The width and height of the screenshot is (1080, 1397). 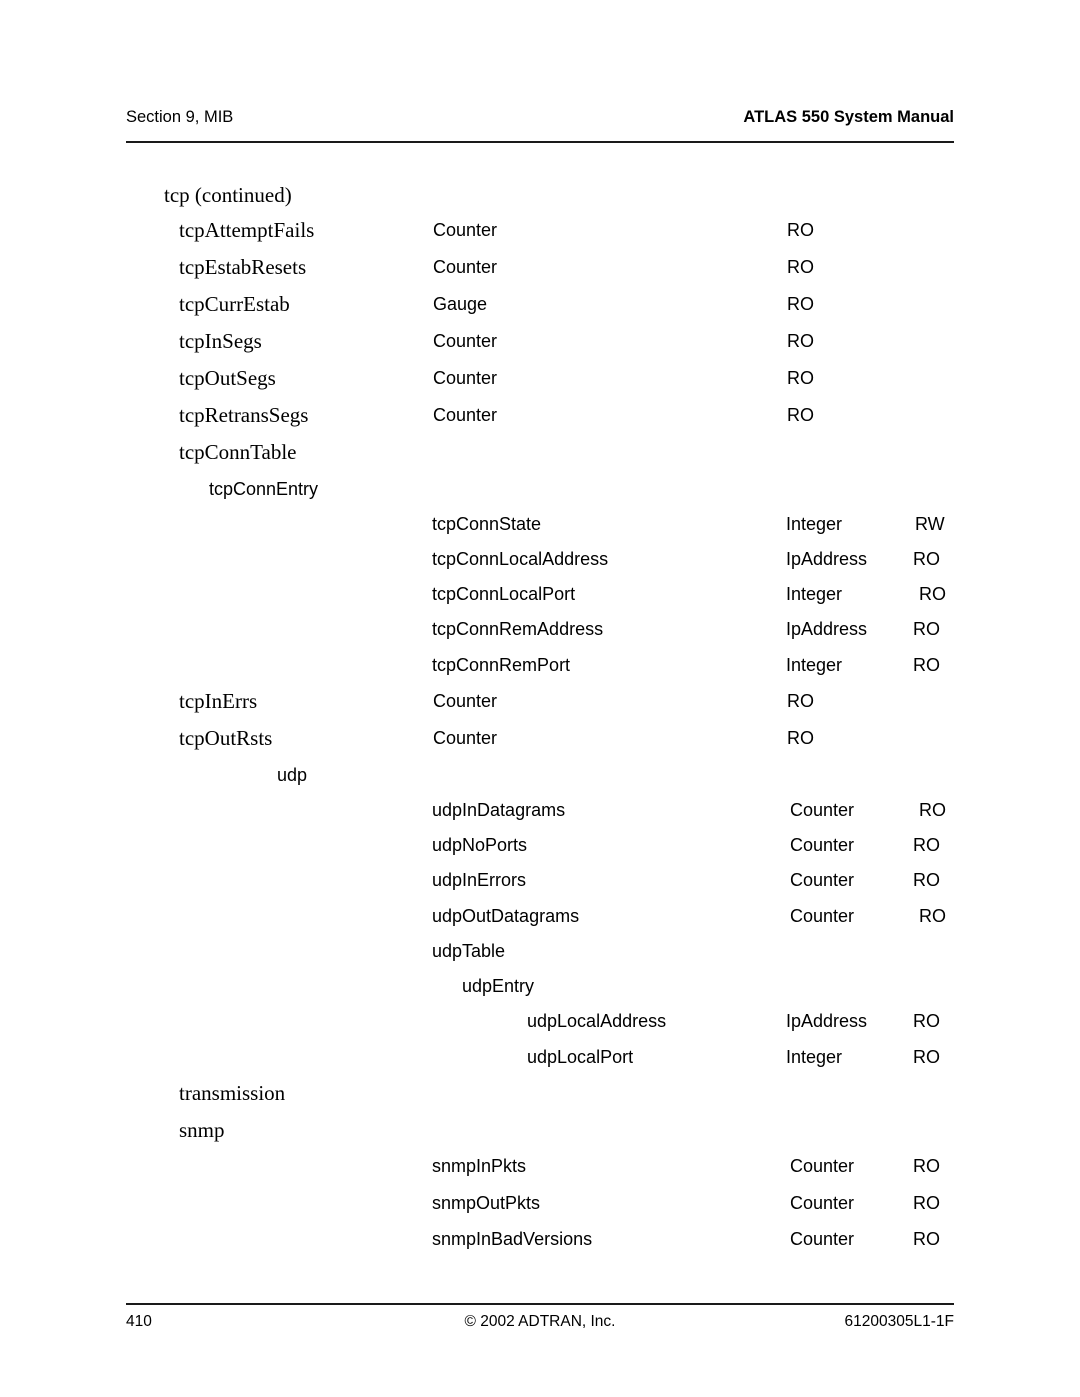 I want to click on mib-object-name: udpEntry, so click(x=498, y=986).